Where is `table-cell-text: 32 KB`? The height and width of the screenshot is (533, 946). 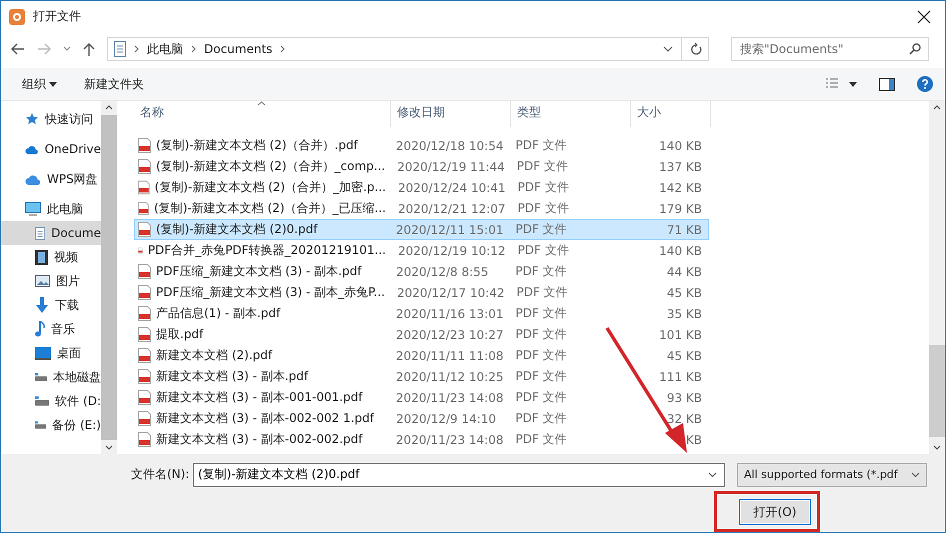
table-cell-text: 32 KB is located at coordinates (684, 419).